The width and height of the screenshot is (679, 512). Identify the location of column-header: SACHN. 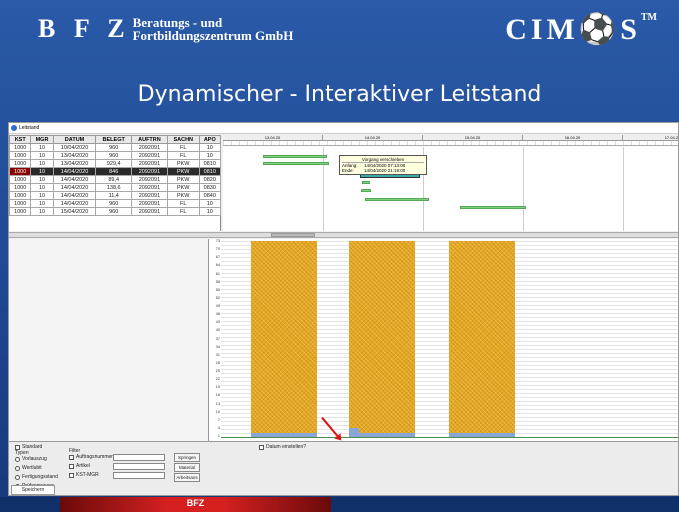
(183, 139).